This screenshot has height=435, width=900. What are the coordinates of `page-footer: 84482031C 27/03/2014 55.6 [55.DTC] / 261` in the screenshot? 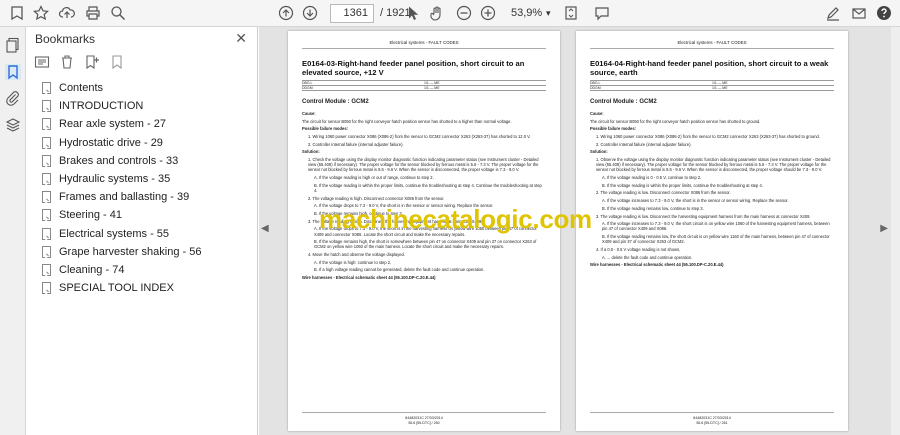 It's located at (712, 418).